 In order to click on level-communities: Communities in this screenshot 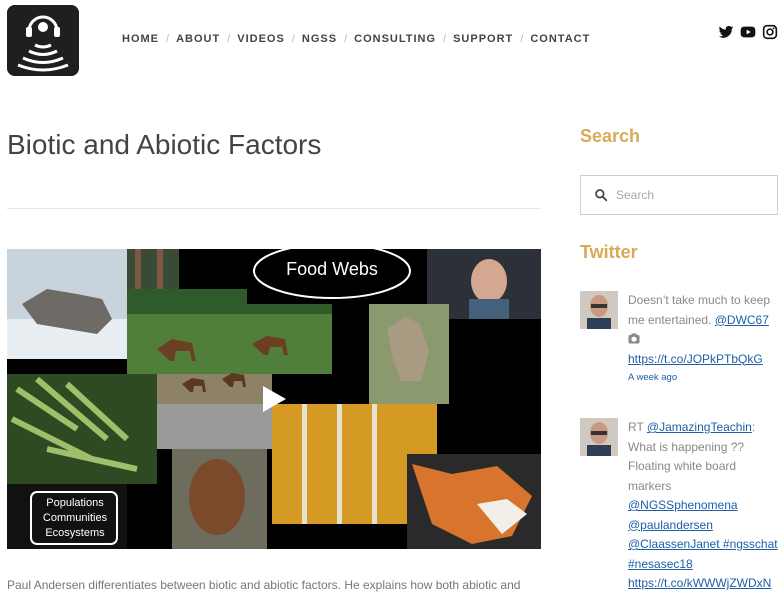, I will do `click(75, 518)`.